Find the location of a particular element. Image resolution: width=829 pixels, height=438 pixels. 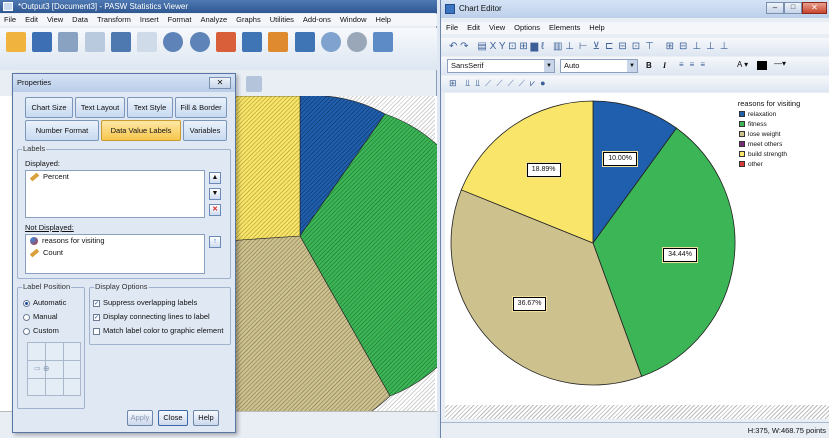

tab-variables: Variables is located at coordinates (205, 130).